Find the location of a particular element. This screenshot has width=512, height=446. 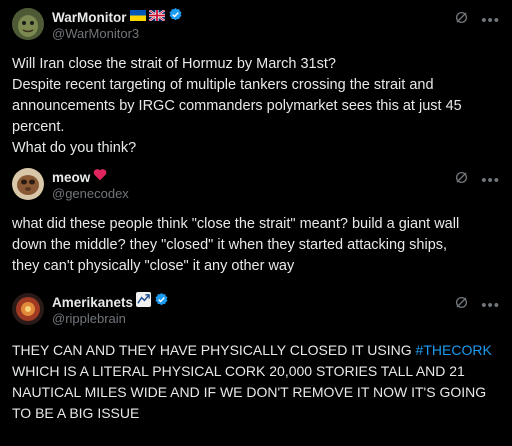

text-line: percent. is located at coordinates (38, 127).